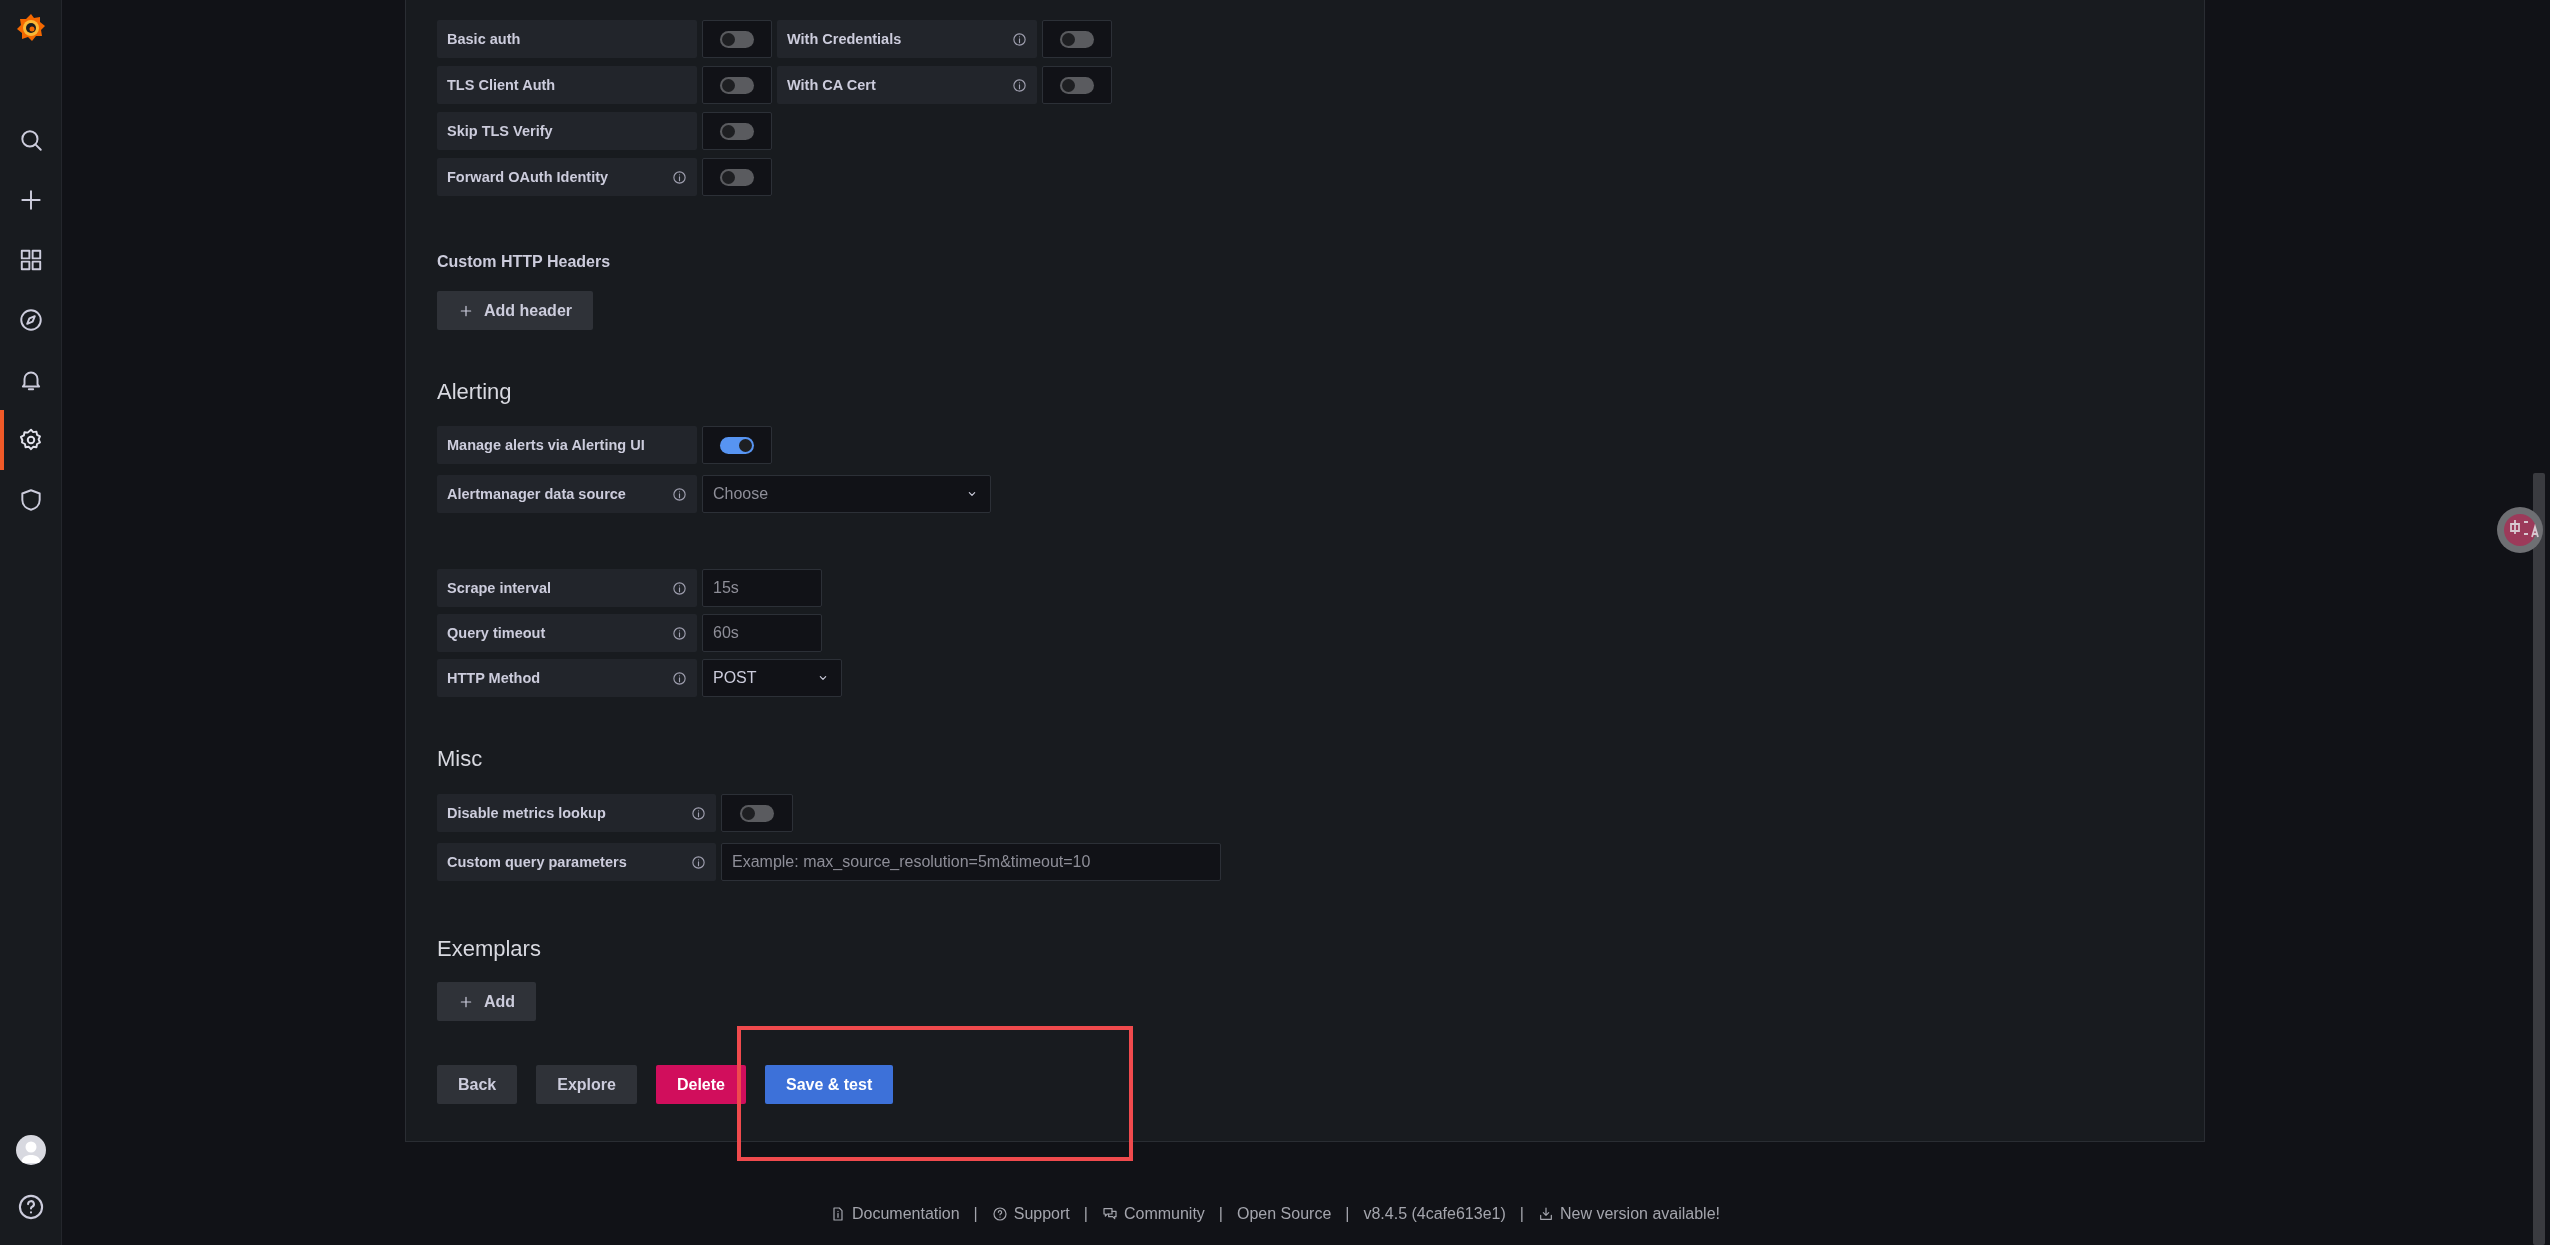 This screenshot has width=2550, height=1245. I want to click on field-label: Query timeout, so click(567, 633).